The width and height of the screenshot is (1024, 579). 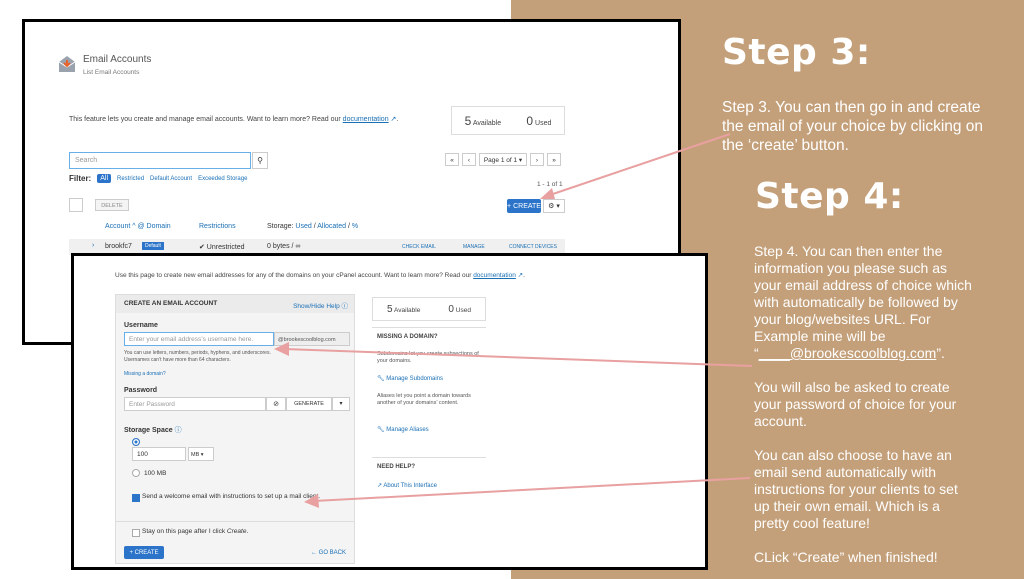 What do you see at coordinates (419, 247) in the screenshot?
I see `check-email-action: CHECK EMAIL` at bounding box center [419, 247].